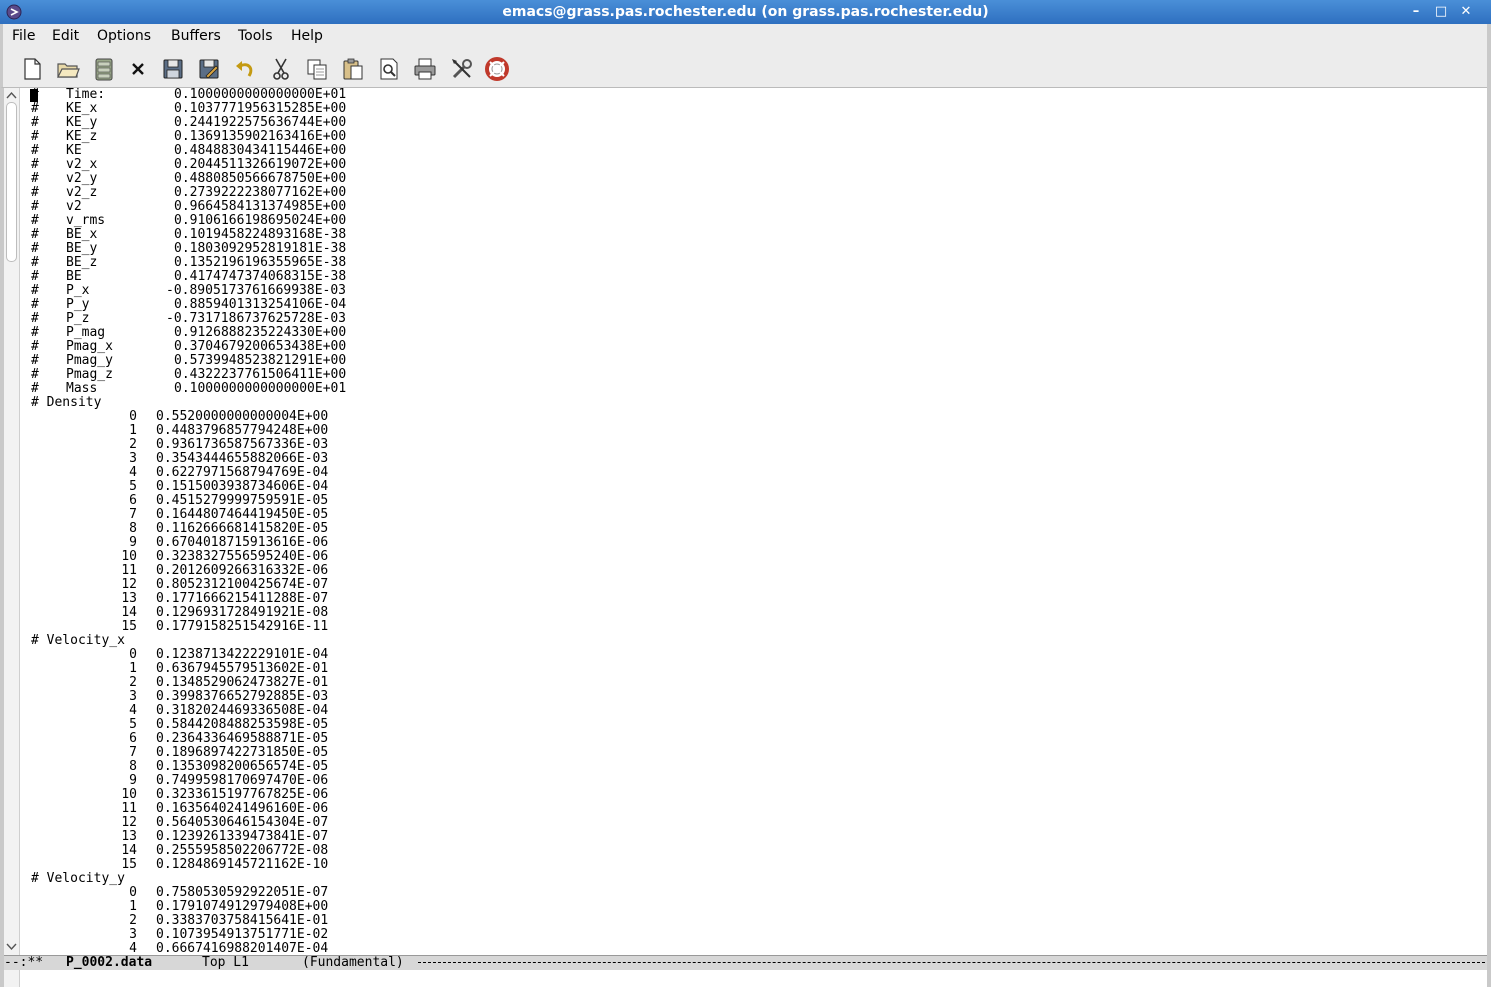  Describe the element at coordinates (756, 109) in the screenshot. I see `buffer-line: # KE_x 0.1037771956315285E+00` at that location.